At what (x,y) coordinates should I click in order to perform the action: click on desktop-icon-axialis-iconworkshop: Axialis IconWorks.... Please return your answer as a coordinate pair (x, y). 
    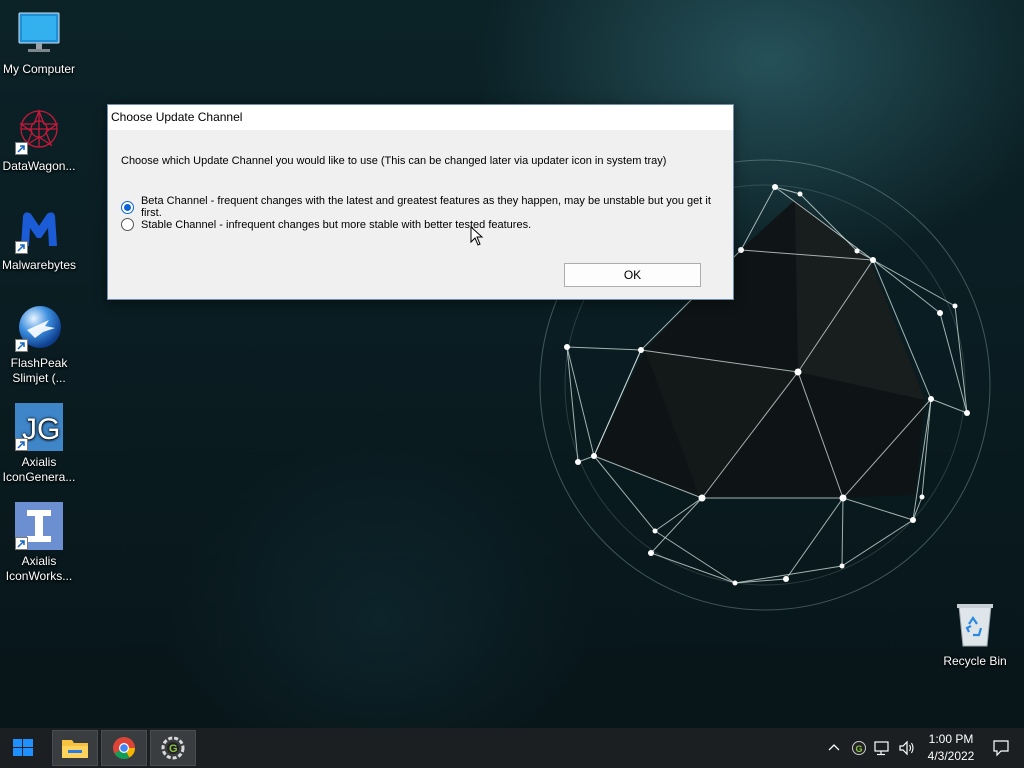
    Looking at the image, I should click on (39, 543).